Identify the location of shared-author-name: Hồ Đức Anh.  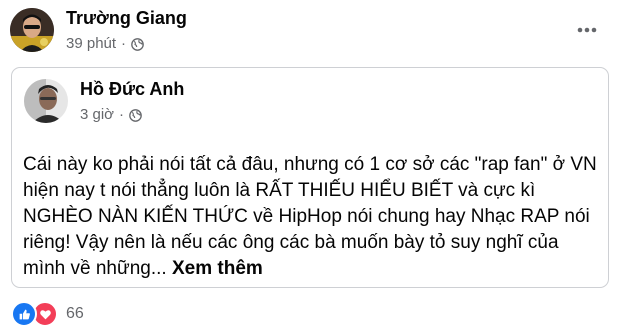
(132, 89).